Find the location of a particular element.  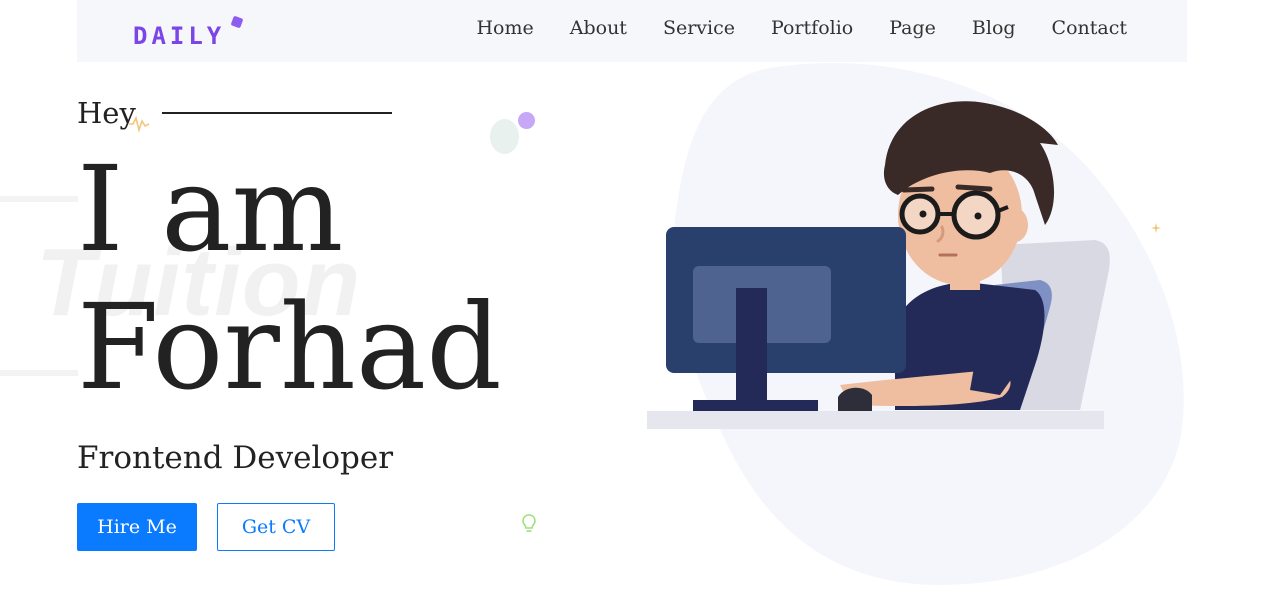

logo-dot-icon is located at coordinates (237, 22).